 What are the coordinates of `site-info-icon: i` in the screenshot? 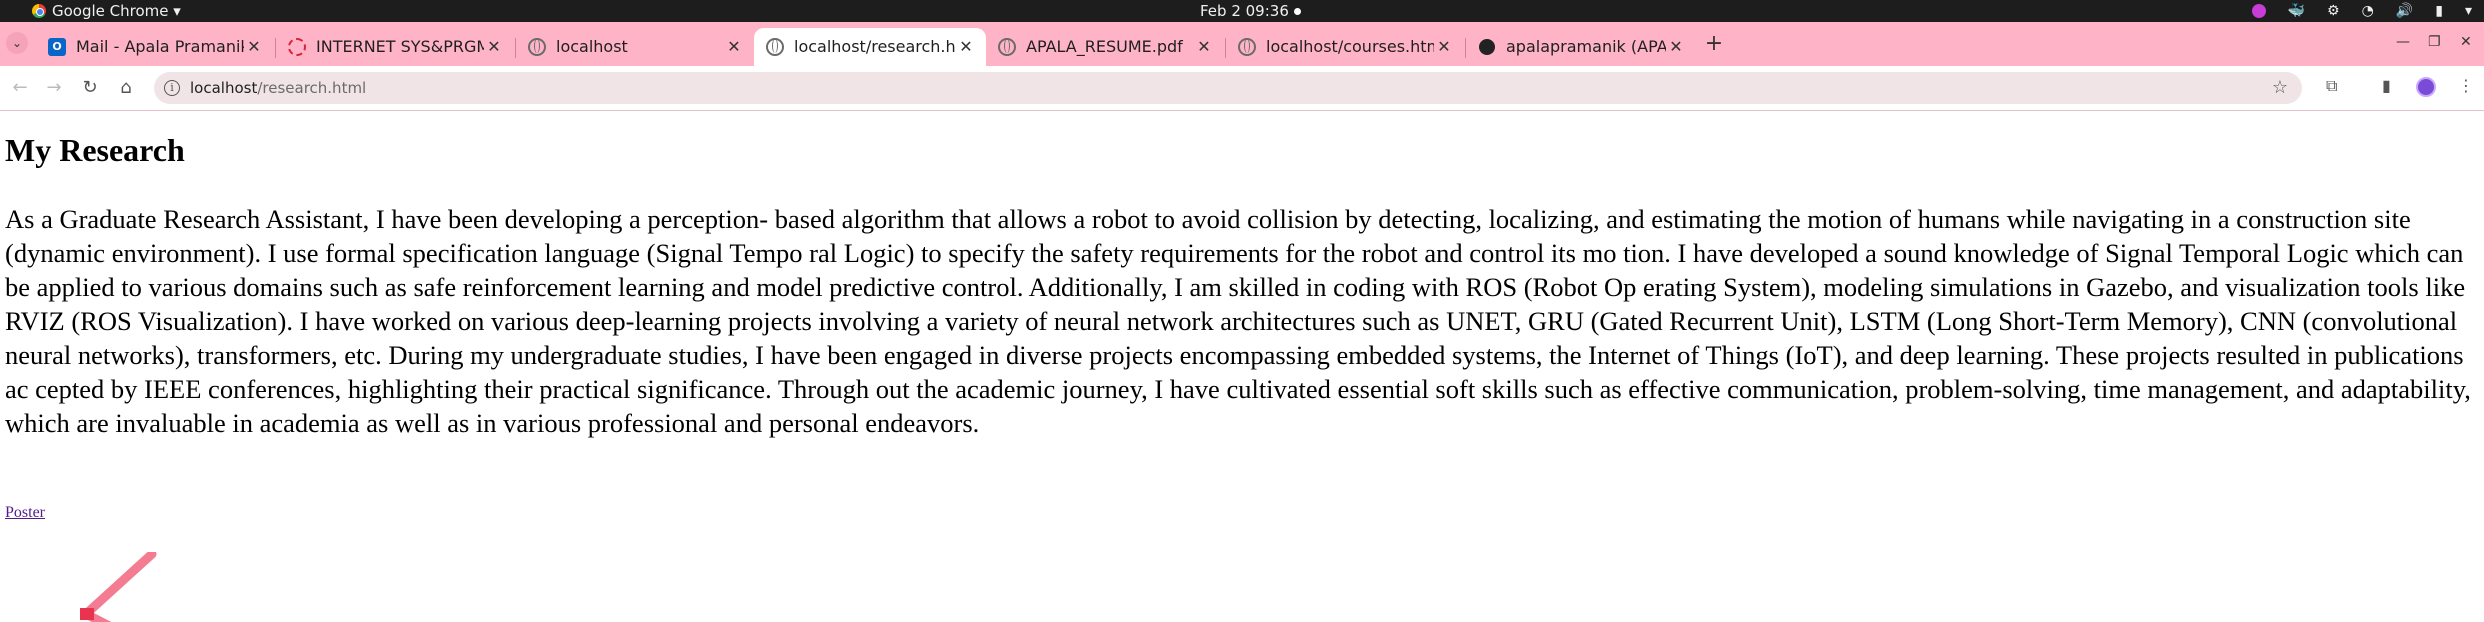 It's located at (172, 88).